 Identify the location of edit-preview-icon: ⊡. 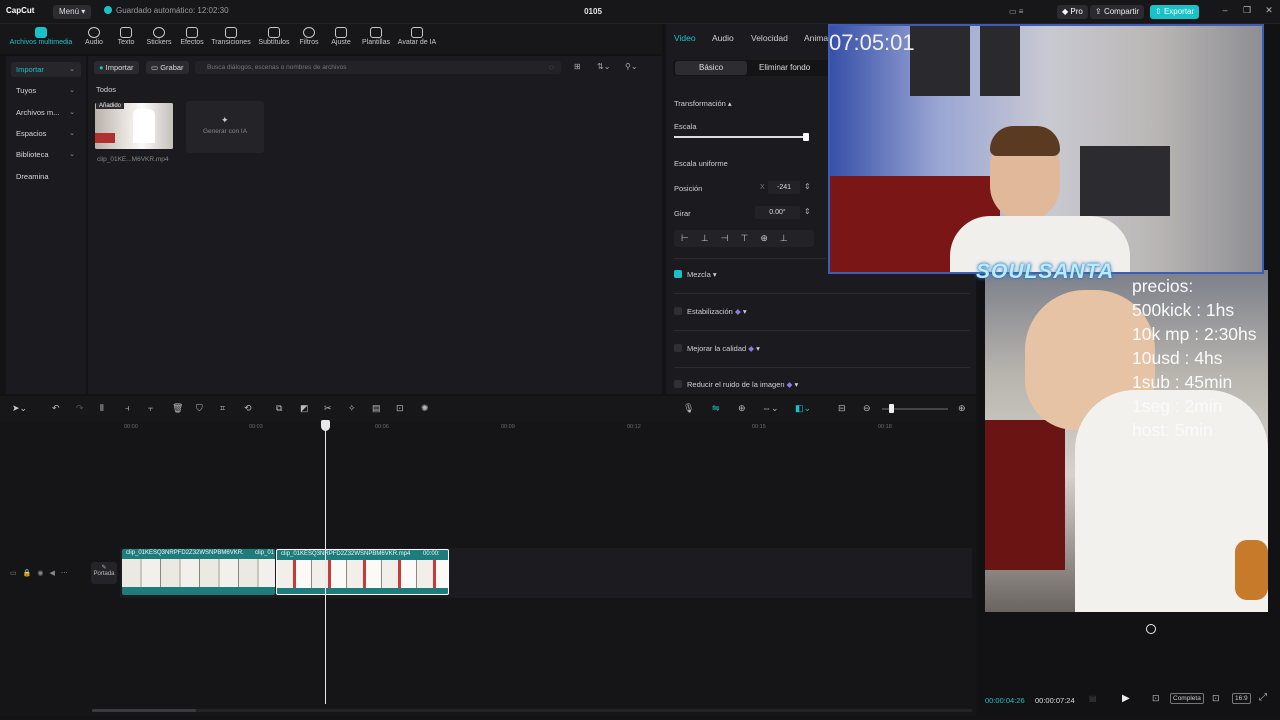
(1156, 698).